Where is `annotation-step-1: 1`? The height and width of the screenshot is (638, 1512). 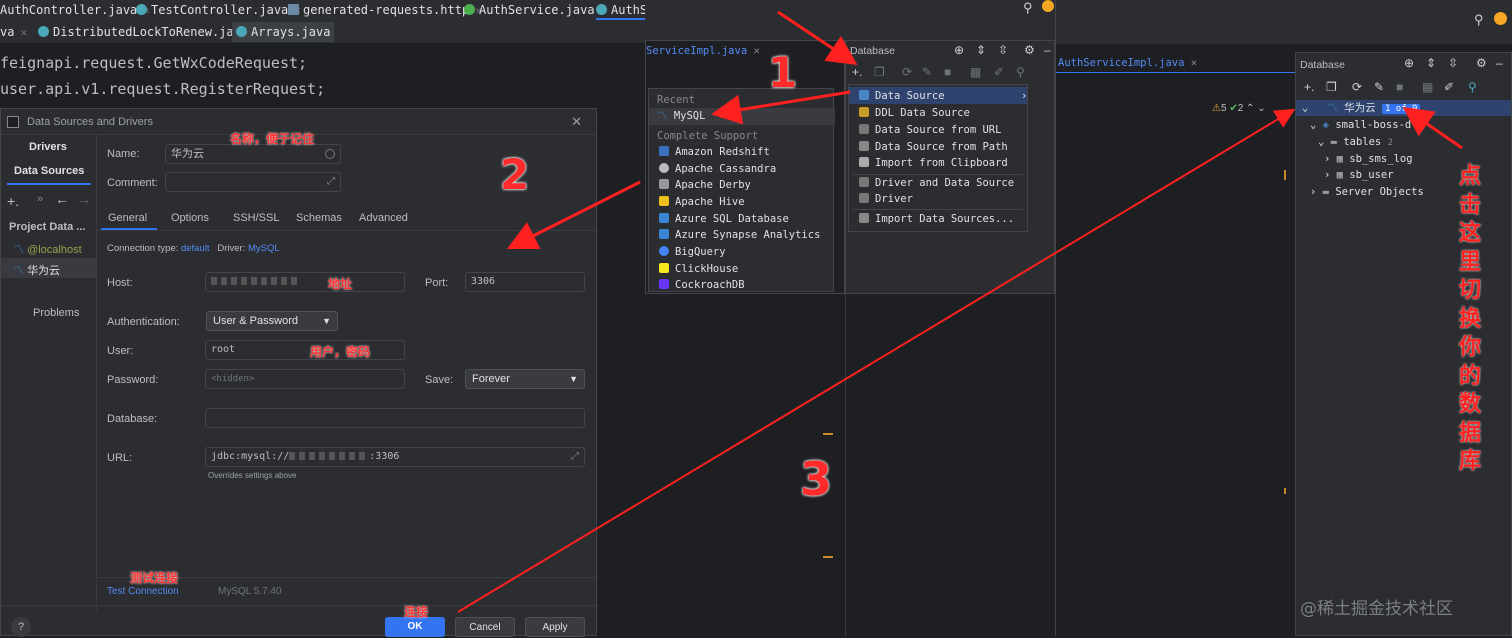
annotation-step-1: 1 is located at coordinates (783, 72).